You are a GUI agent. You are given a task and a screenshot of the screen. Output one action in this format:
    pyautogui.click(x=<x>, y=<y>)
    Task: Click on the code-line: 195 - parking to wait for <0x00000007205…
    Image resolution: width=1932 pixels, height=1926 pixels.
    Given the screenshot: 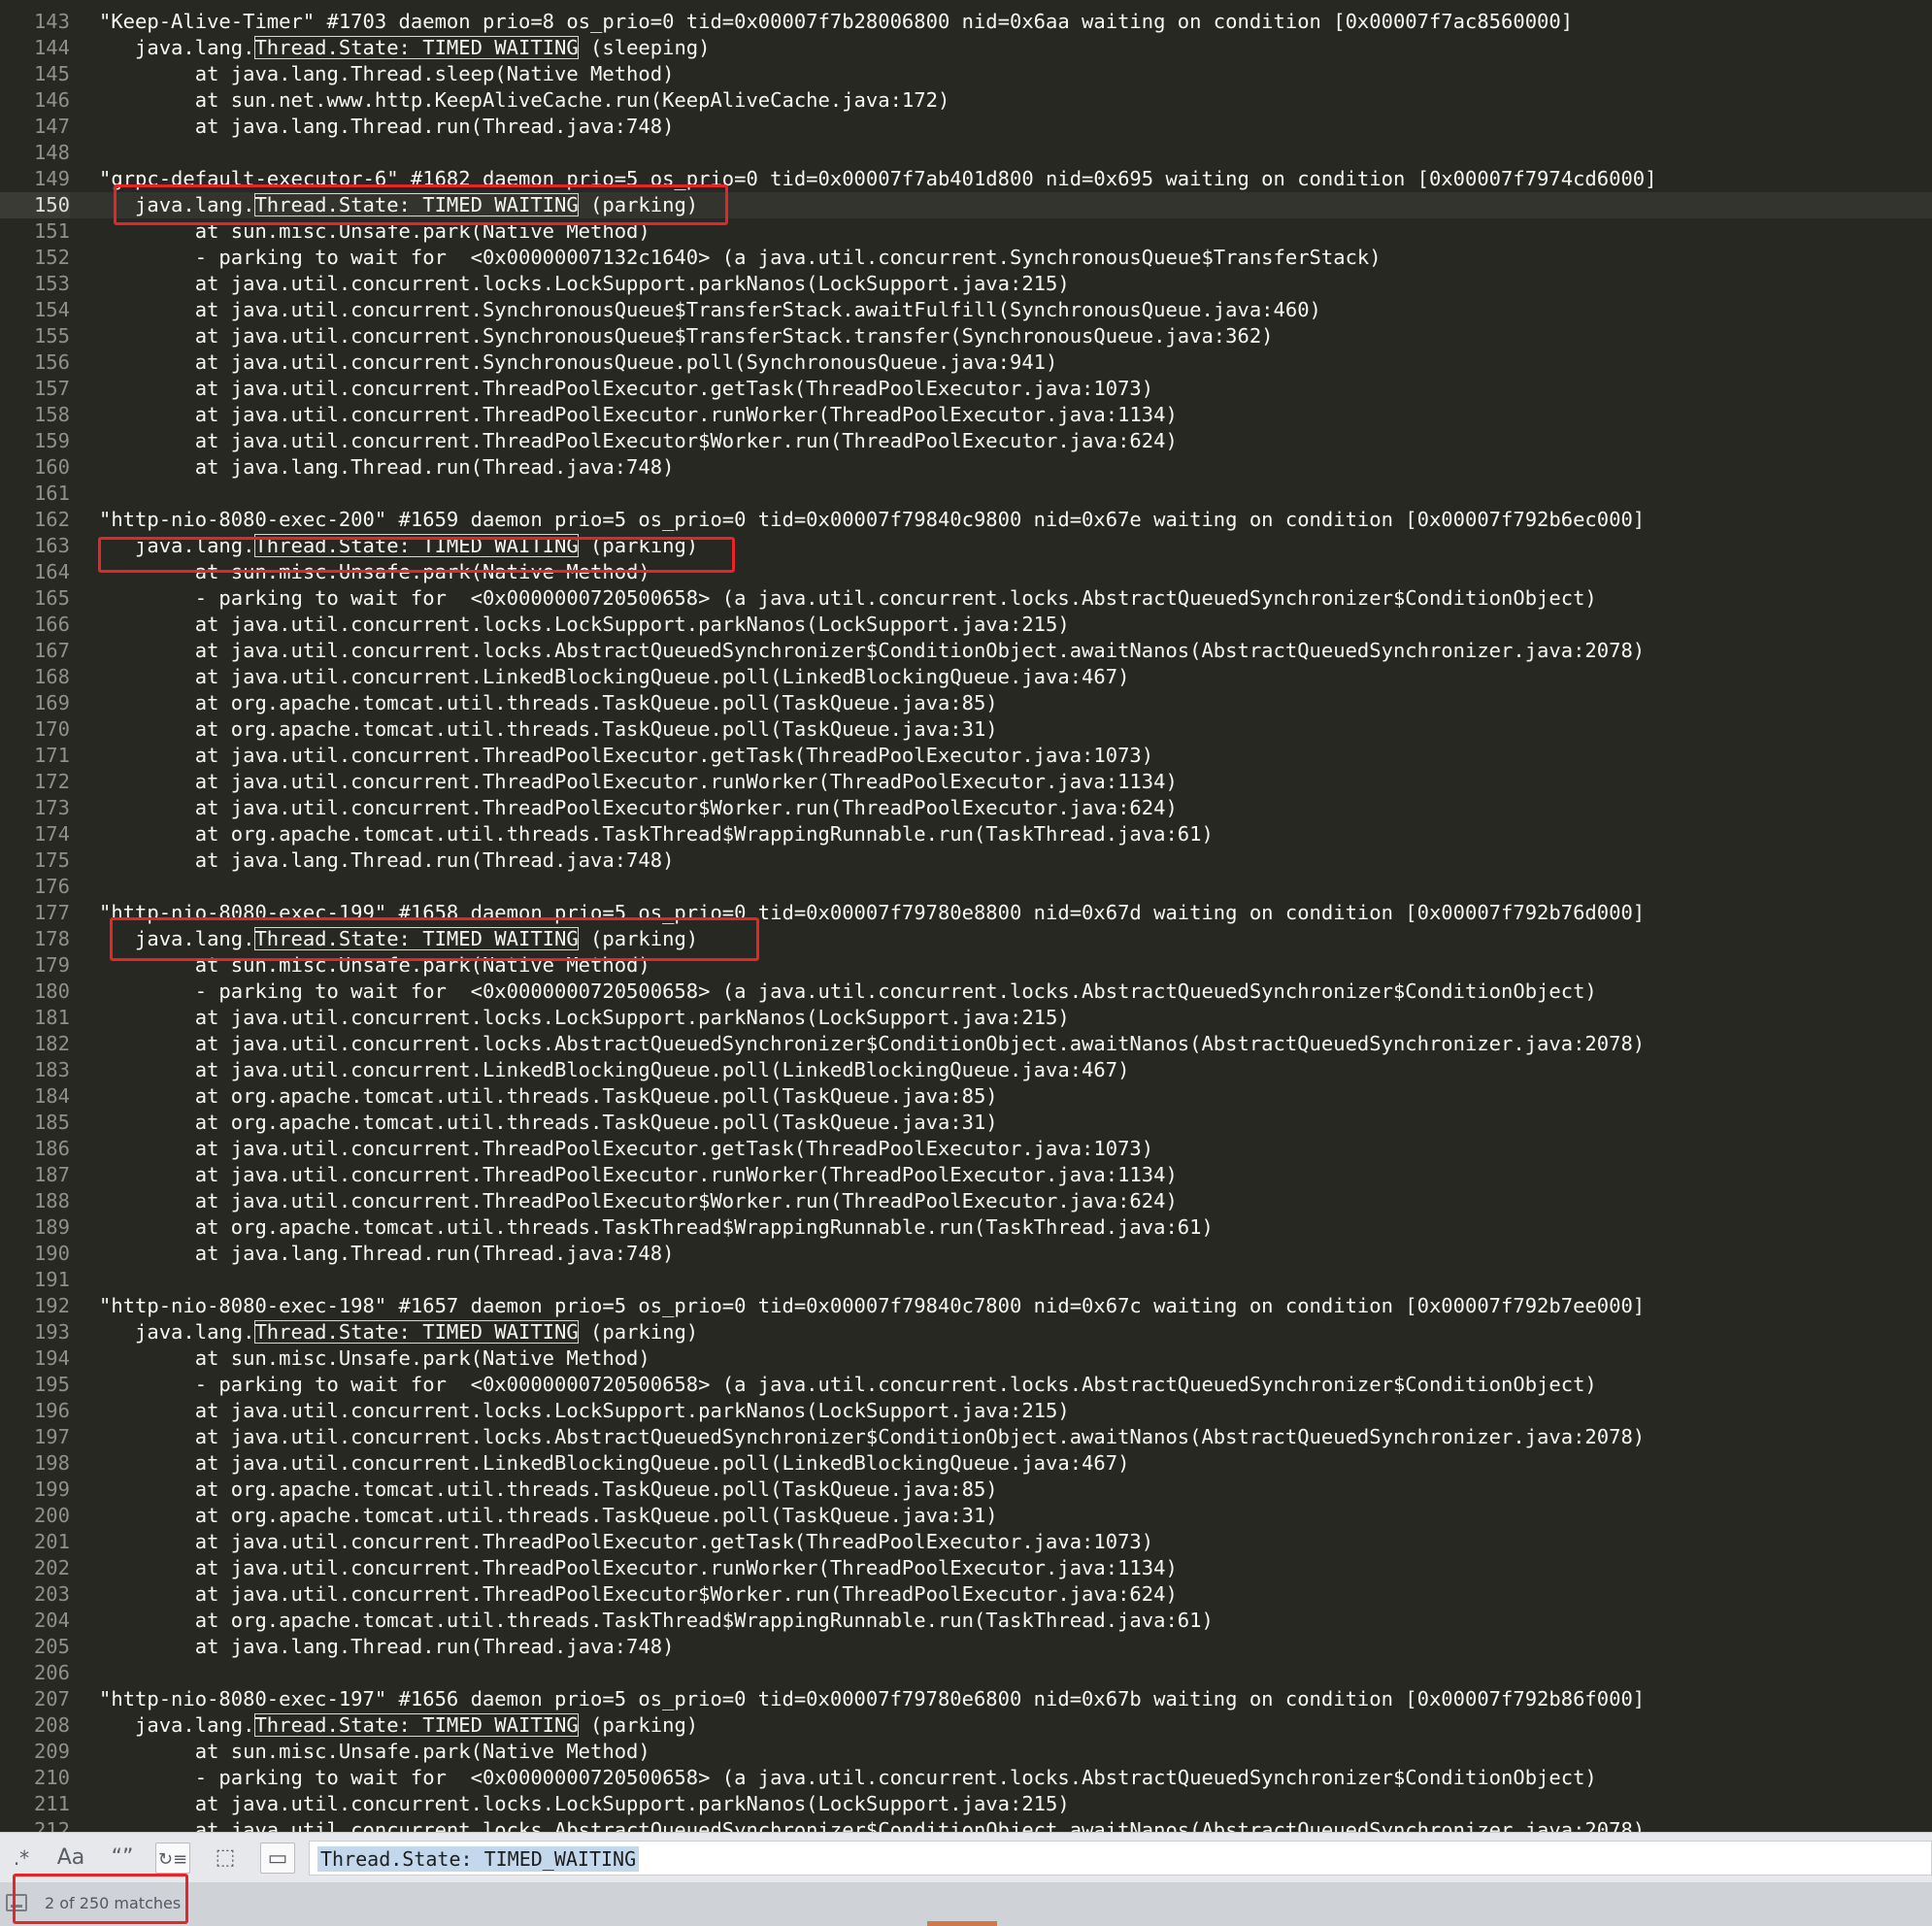 What is the action you would take?
    pyautogui.click(x=966, y=1385)
    